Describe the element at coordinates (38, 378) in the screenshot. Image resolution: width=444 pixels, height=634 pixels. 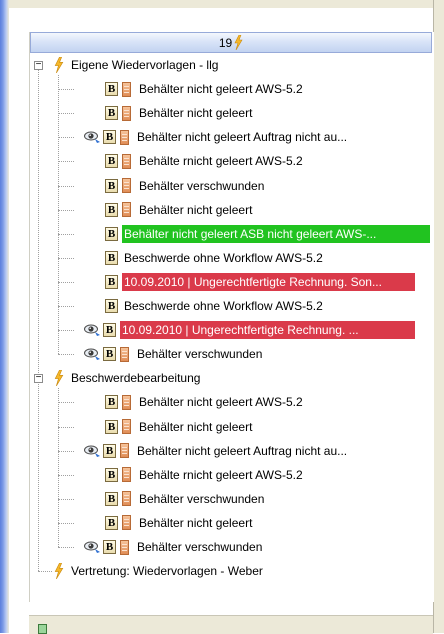
I see `collapse-toggle-1: −` at that location.